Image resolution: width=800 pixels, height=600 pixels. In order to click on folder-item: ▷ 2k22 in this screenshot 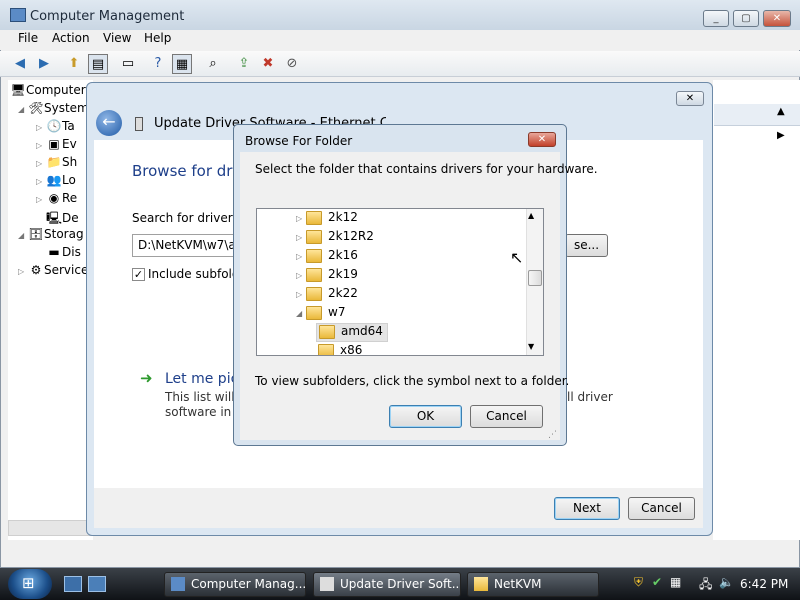, I will do `click(327, 295)`.